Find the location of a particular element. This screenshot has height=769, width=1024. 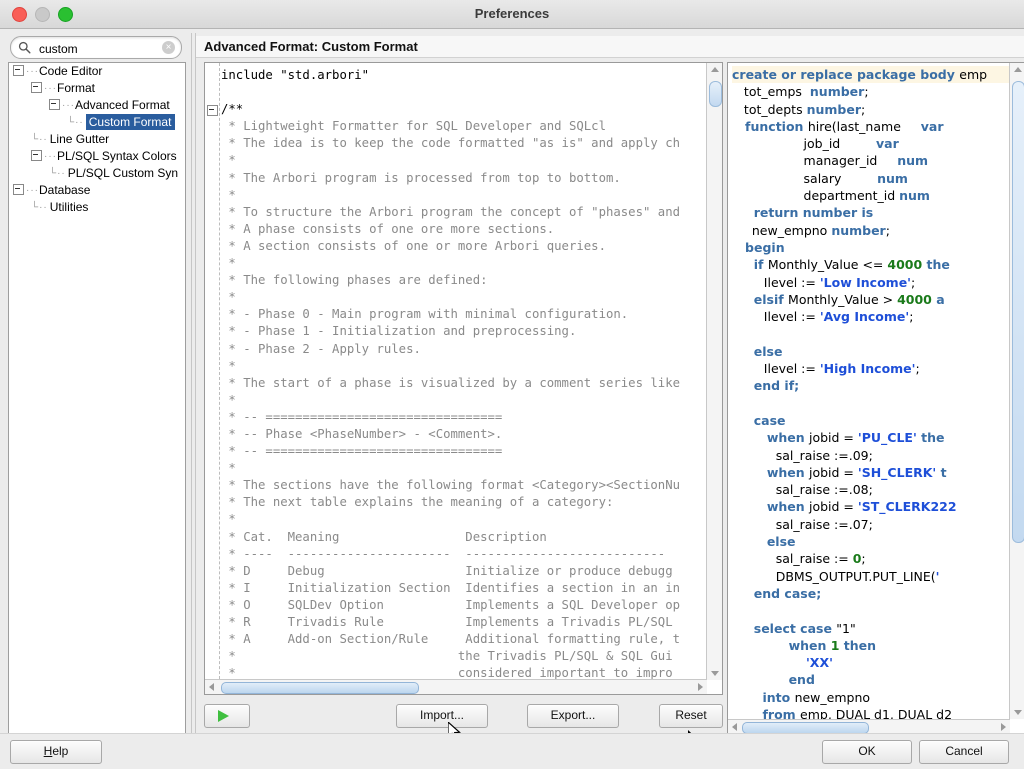

reset-button: Reset is located at coordinates (691, 716).